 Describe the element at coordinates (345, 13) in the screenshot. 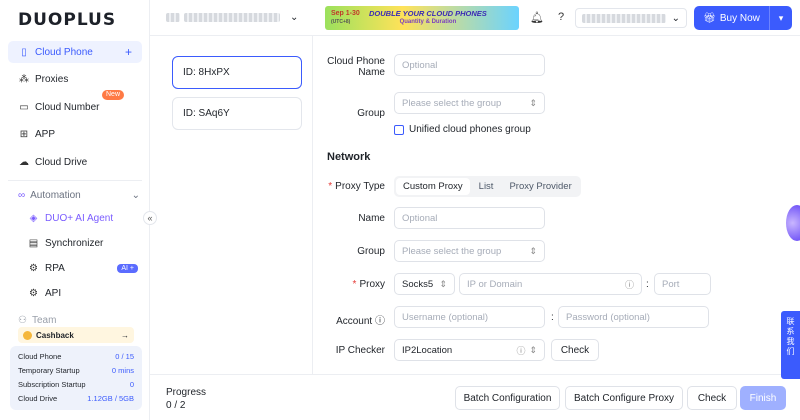

I see `promo-date-text: Sep 1-30` at that location.